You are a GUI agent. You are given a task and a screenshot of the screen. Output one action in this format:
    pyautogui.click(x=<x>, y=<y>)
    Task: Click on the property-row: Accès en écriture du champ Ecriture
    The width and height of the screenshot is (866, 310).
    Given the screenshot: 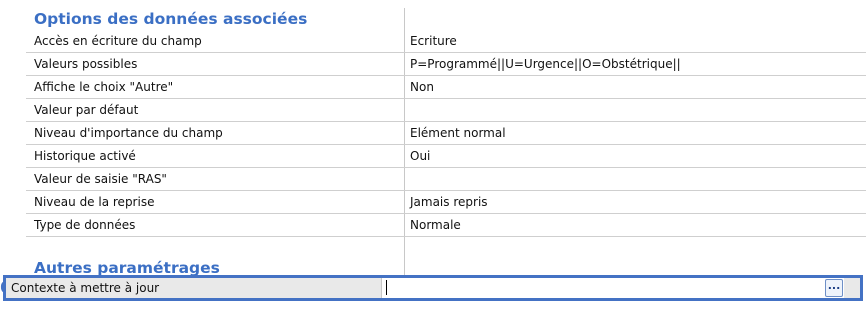 What is the action you would take?
    pyautogui.click(x=446, y=41)
    